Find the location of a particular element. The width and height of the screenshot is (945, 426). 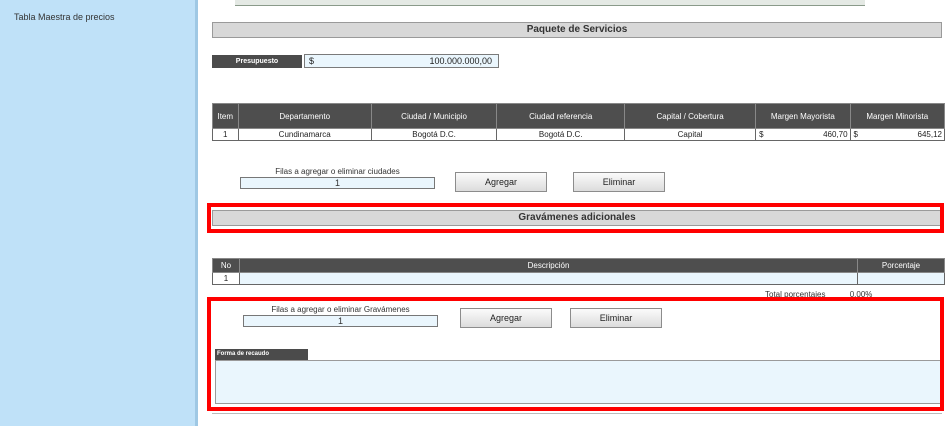

cell-departamento: Cundinamarca is located at coordinates (304, 134).